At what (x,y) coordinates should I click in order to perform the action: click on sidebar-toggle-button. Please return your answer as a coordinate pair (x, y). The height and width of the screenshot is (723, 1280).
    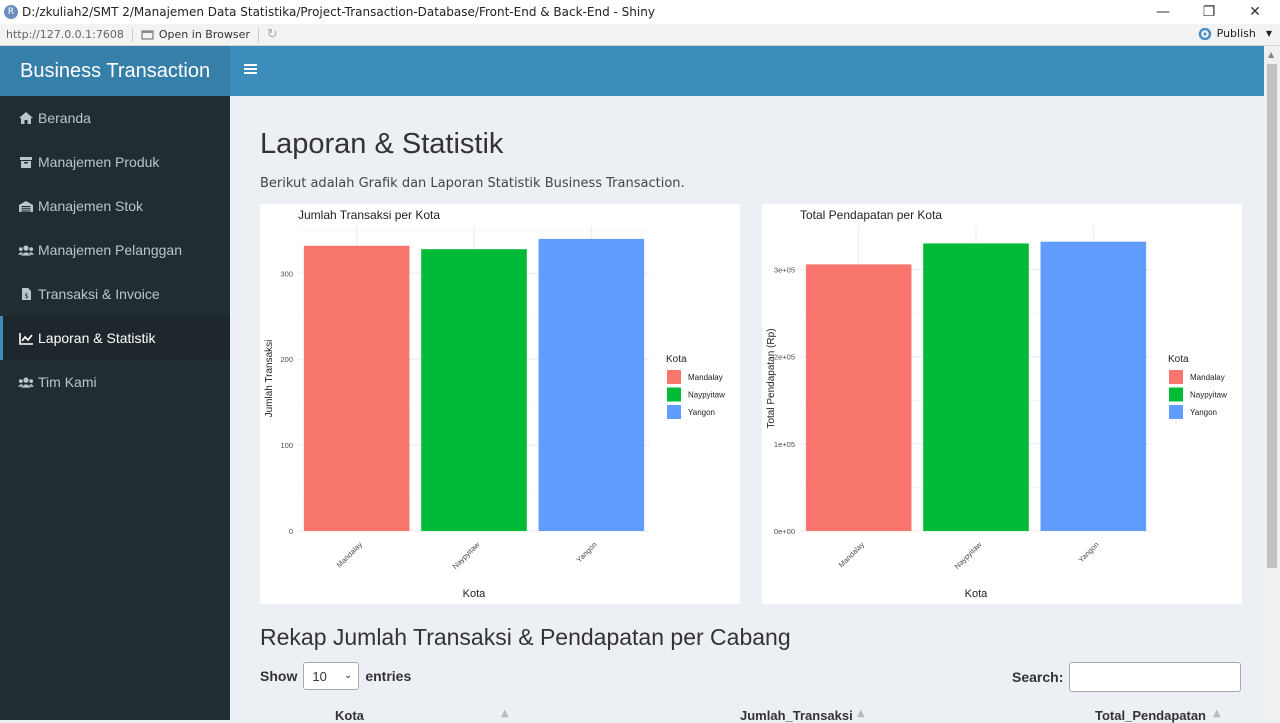
    Looking at the image, I should click on (252, 70).